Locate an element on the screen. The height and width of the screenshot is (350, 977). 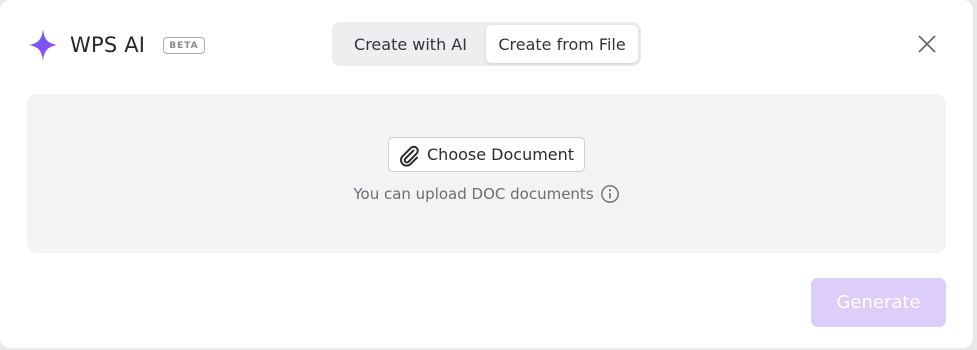
choose-document-button: Choose Document is located at coordinates (486, 154).